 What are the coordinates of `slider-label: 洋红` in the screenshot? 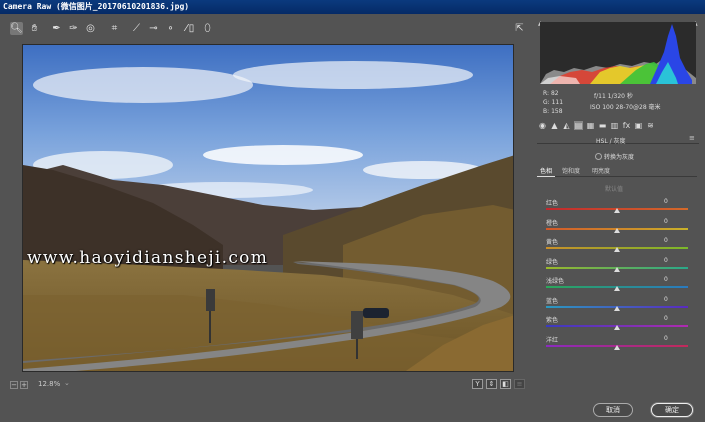 It's located at (552, 340).